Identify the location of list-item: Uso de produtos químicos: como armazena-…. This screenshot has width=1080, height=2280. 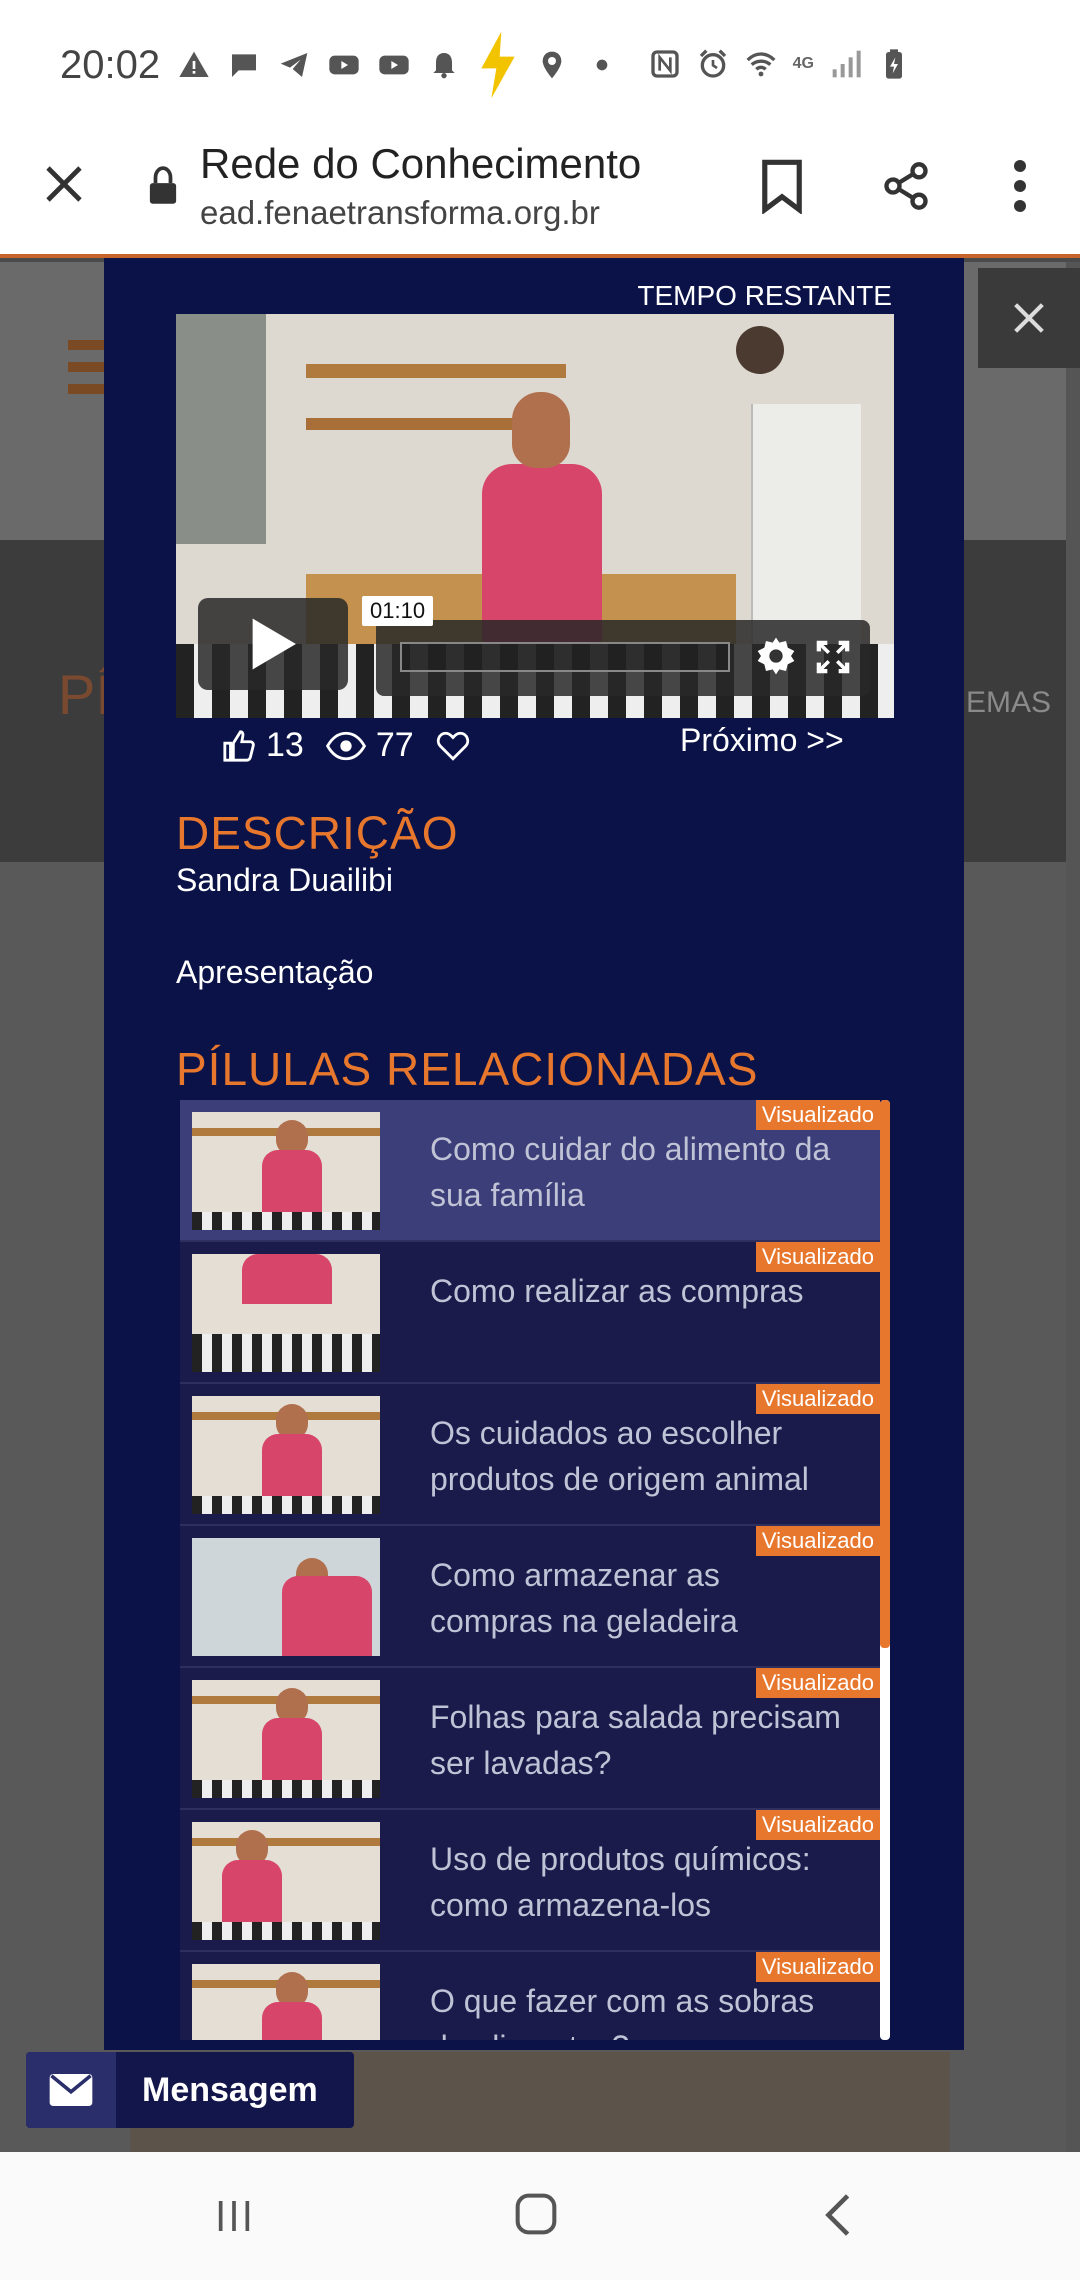
(530, 1881).